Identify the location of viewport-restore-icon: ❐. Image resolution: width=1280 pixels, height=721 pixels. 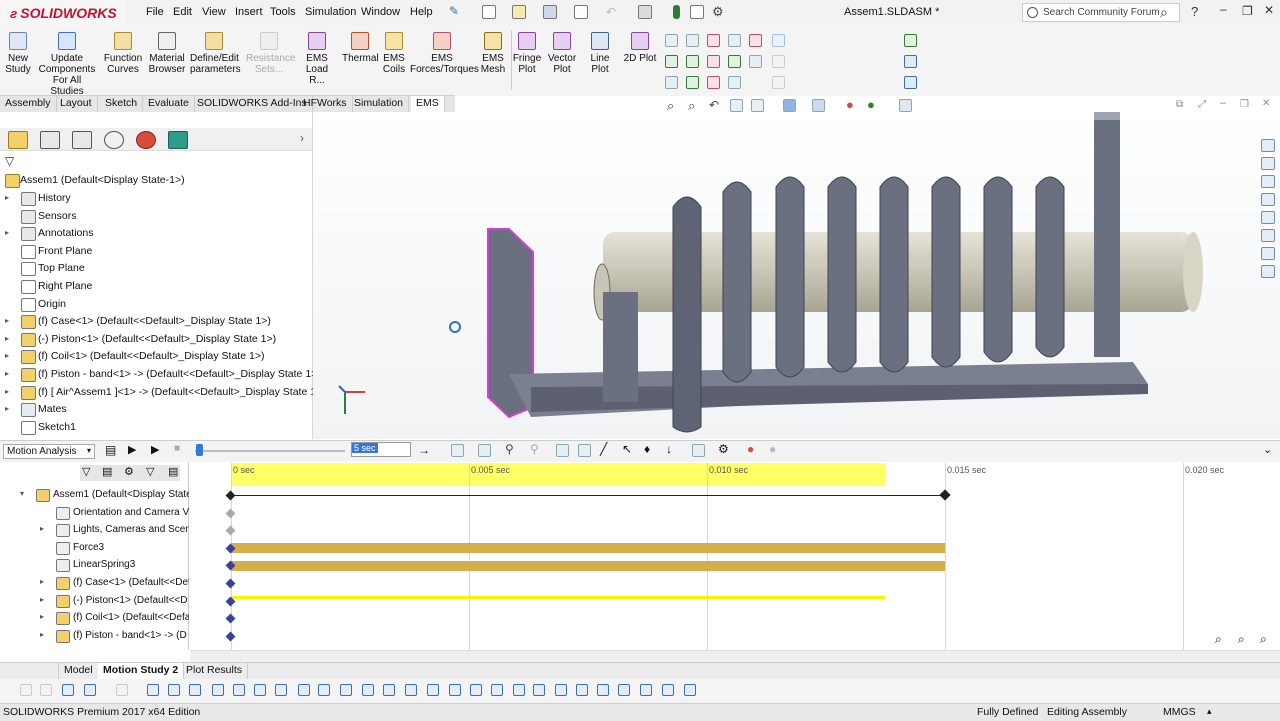
(1244, 104).